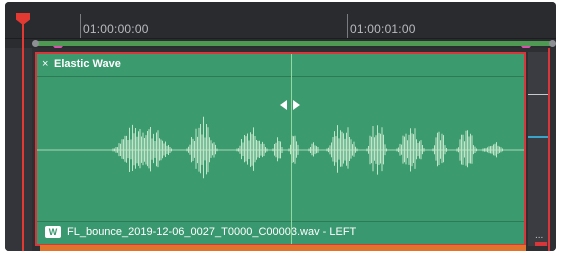  Describe the element at coordinates (294, 43) in the screenshot. I see `render-range-bar` at that location.